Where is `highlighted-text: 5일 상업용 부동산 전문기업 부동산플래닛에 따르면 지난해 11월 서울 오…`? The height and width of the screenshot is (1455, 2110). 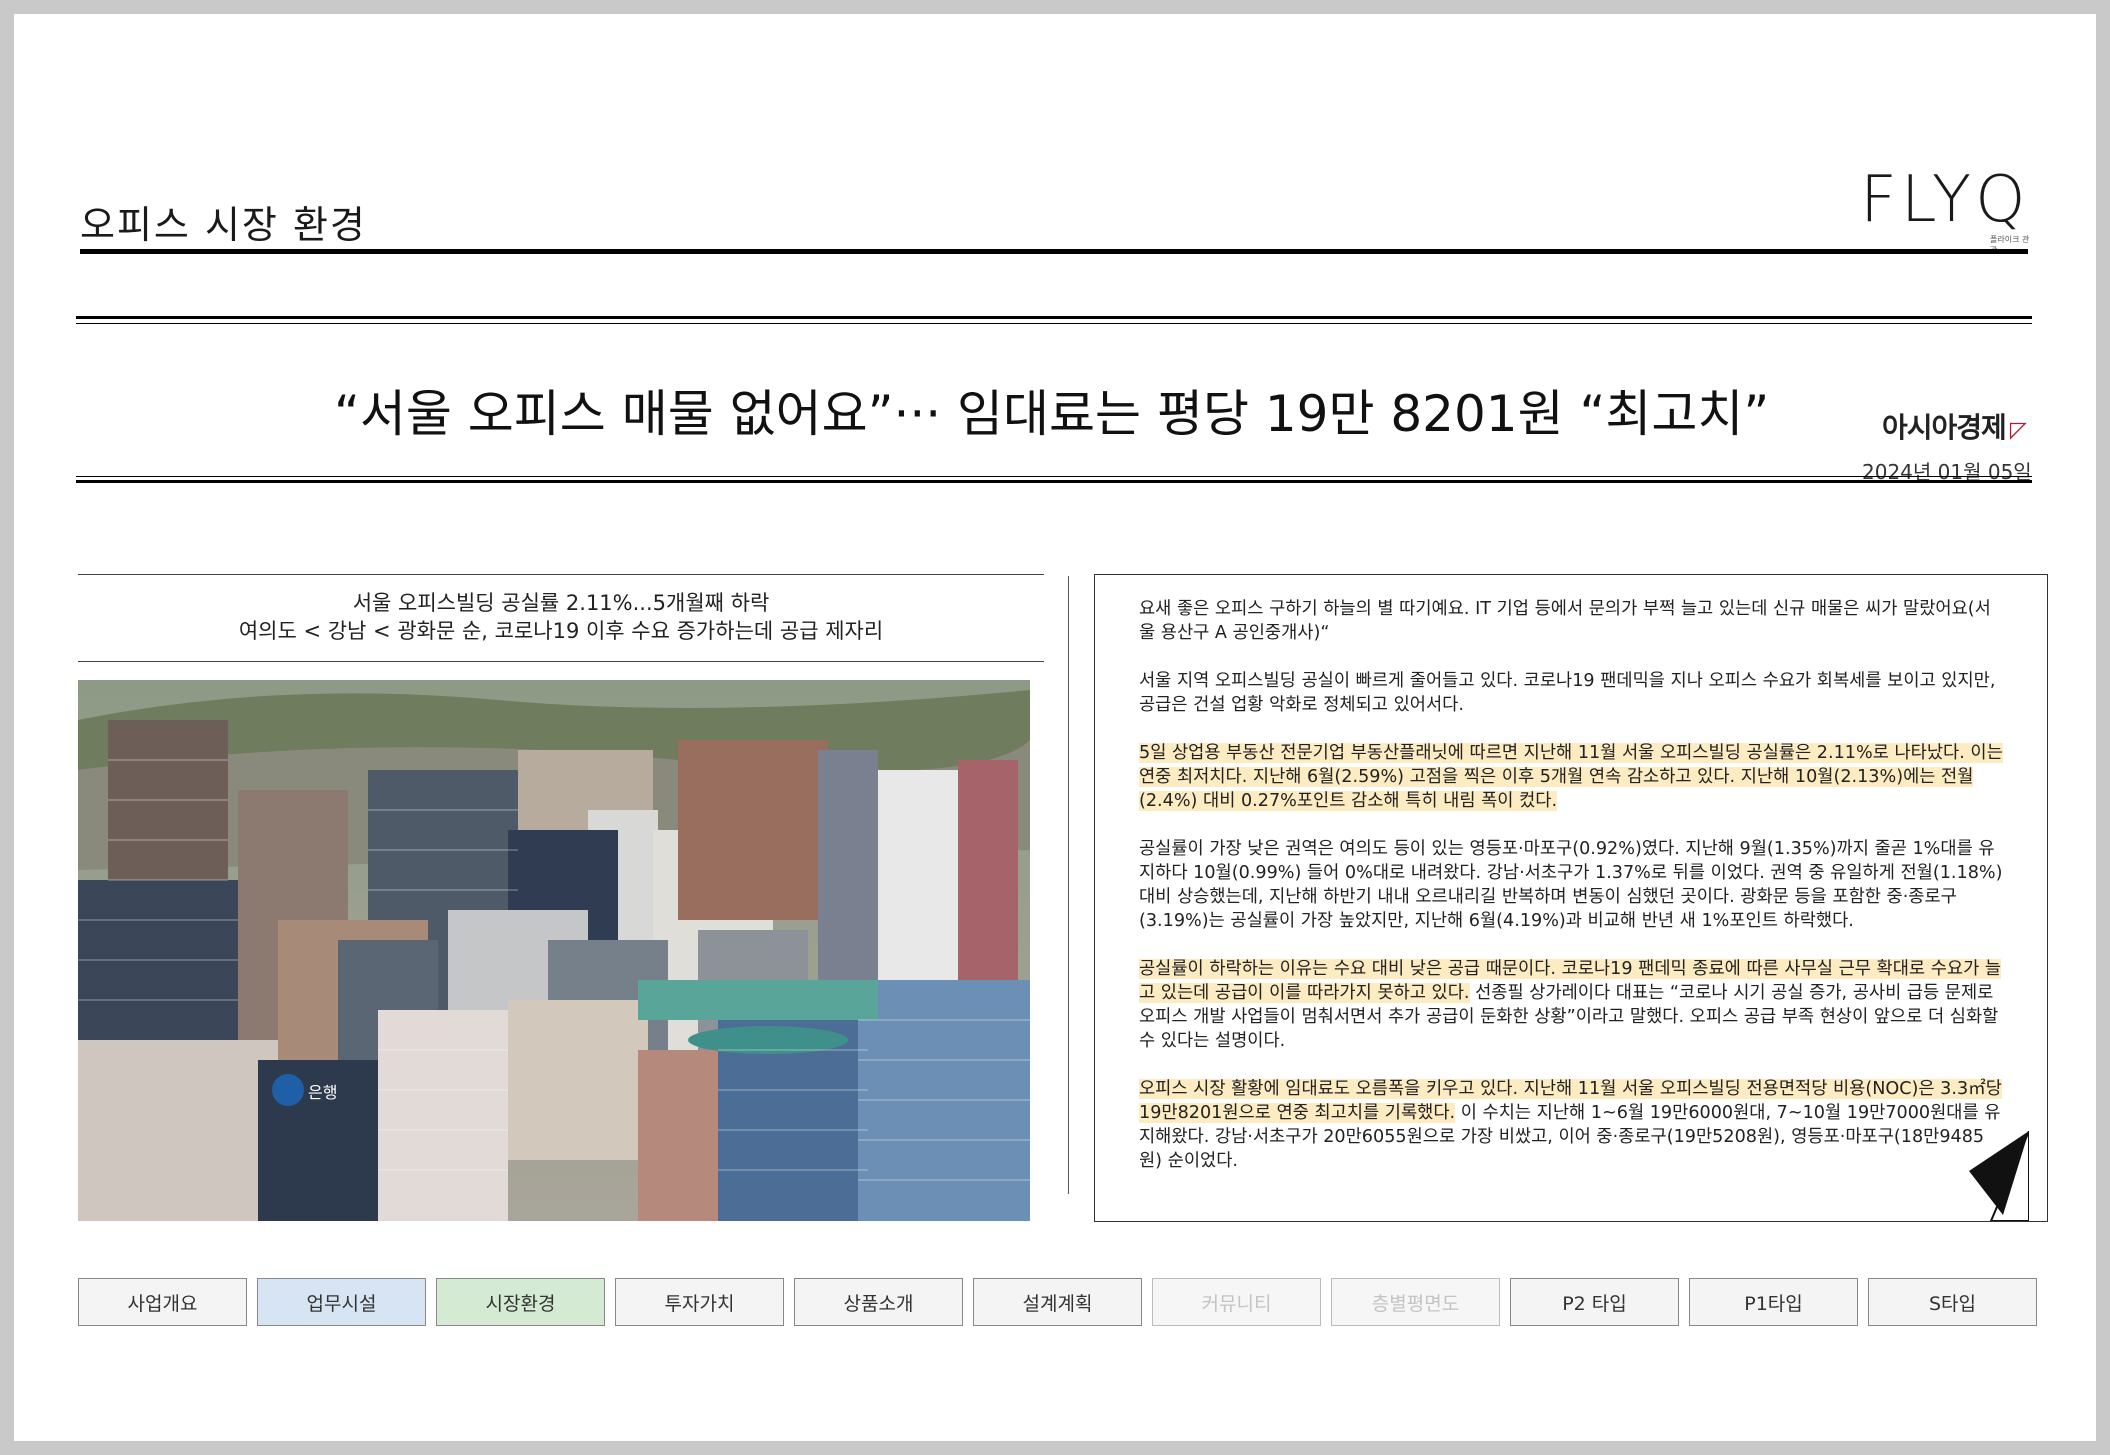 highlighted-text: 5일 상업용 부동산 전문기업 부동산플래닛에 따르면 지난해 11월 서울 오… is located at coordinates (1571, 777).